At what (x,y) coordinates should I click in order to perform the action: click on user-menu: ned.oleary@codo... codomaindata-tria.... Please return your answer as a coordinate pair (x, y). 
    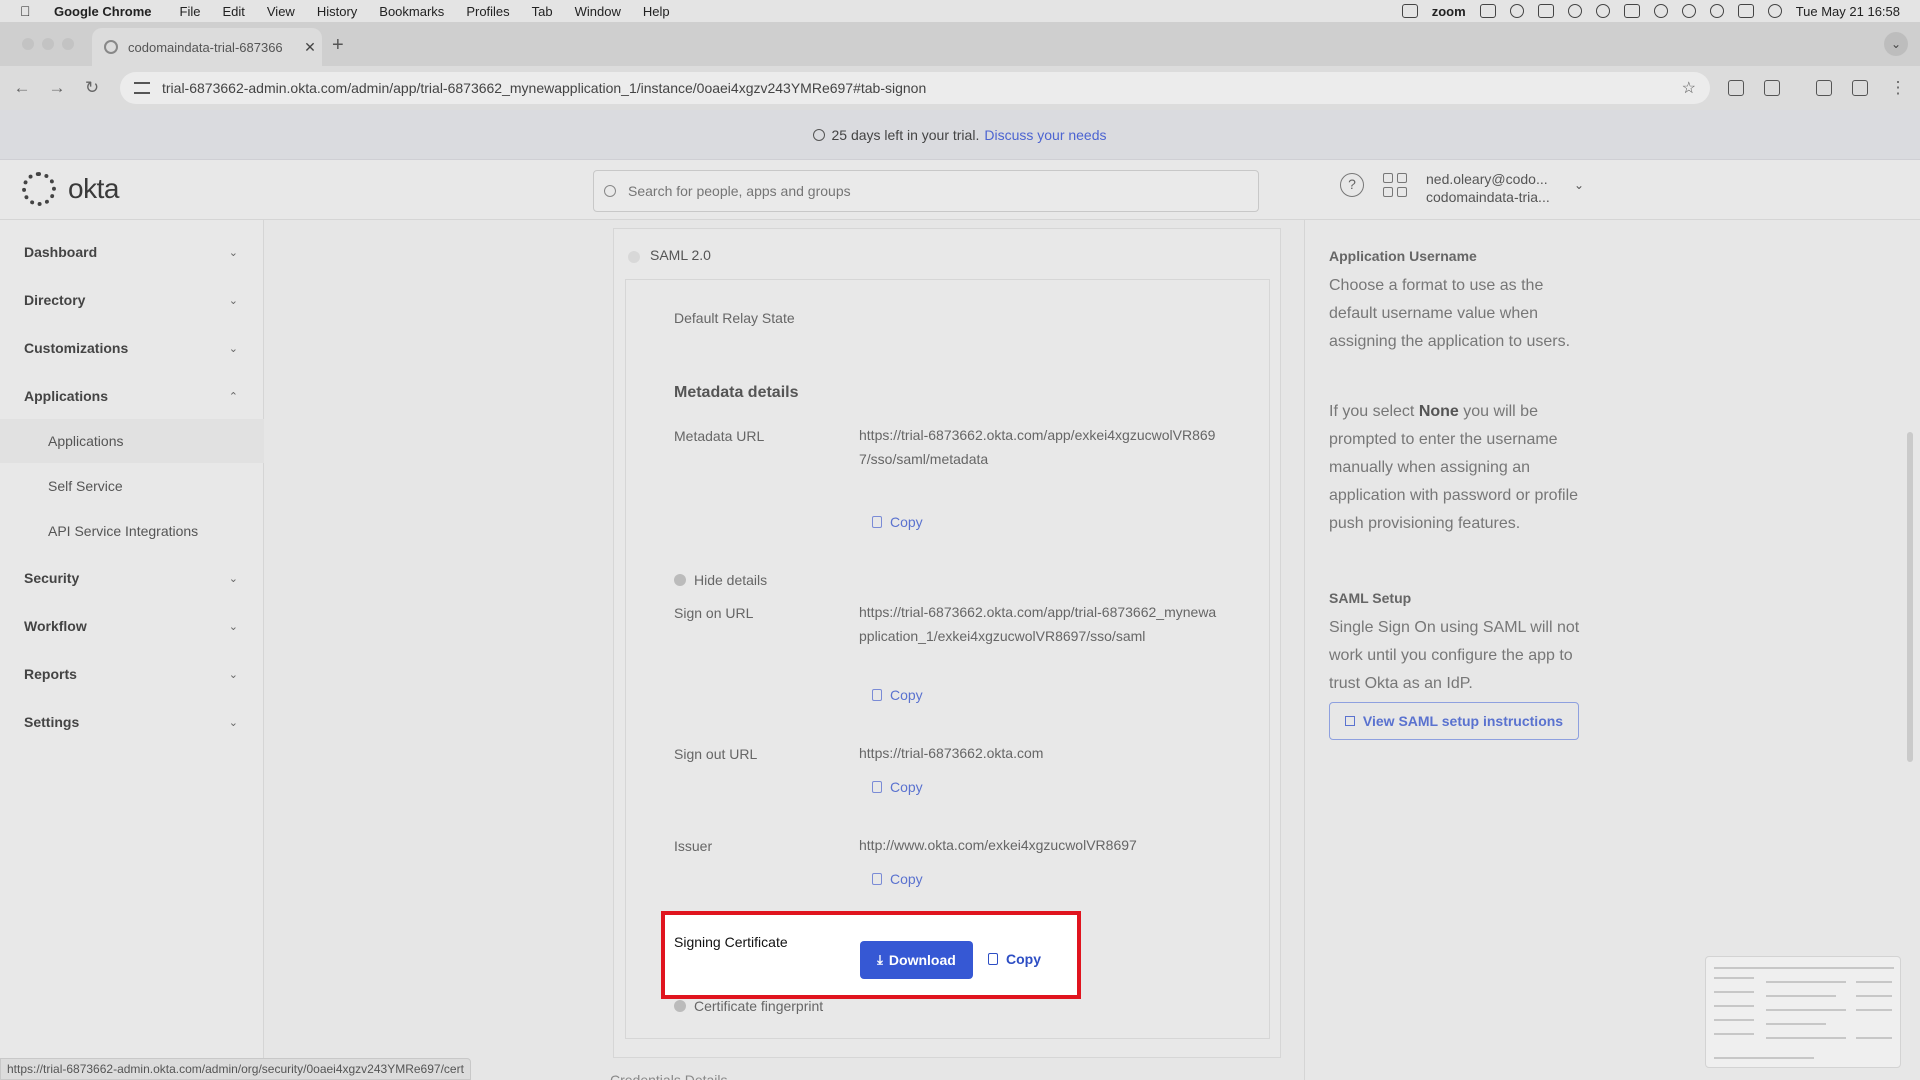
    Looking at the image, I should click on (1488, 188).